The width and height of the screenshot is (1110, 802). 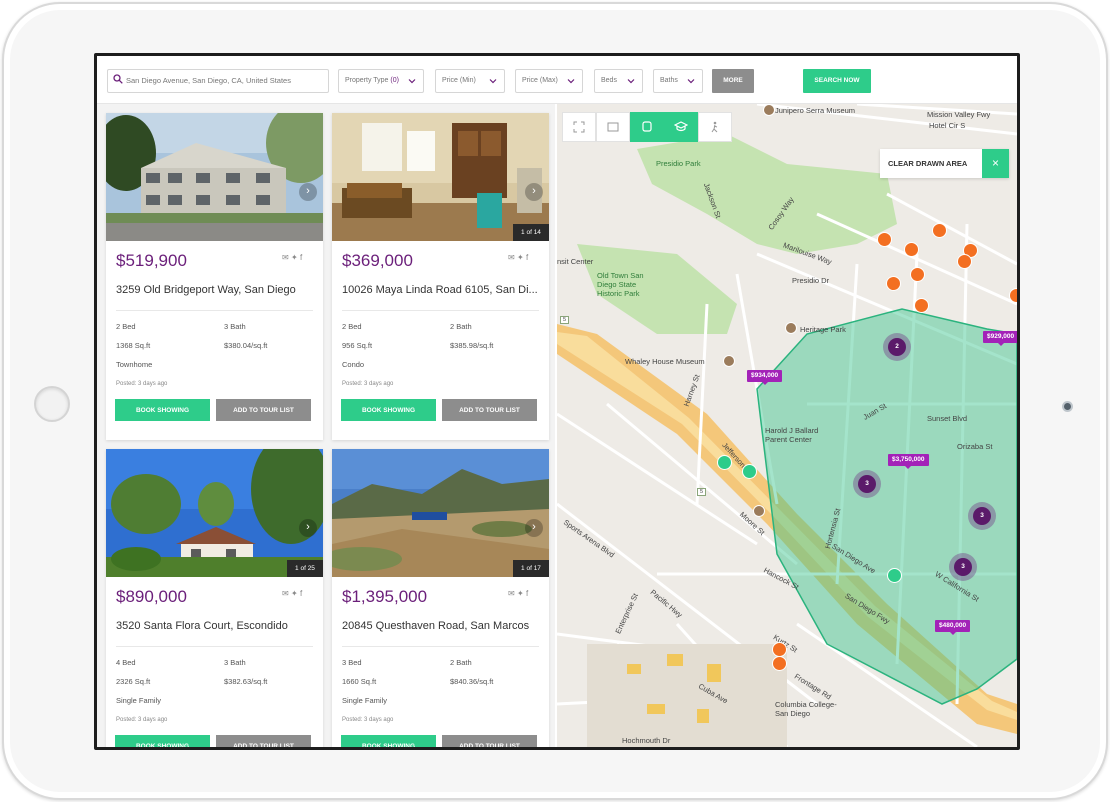 I want to click on home-button, so click(x=52, y=404).